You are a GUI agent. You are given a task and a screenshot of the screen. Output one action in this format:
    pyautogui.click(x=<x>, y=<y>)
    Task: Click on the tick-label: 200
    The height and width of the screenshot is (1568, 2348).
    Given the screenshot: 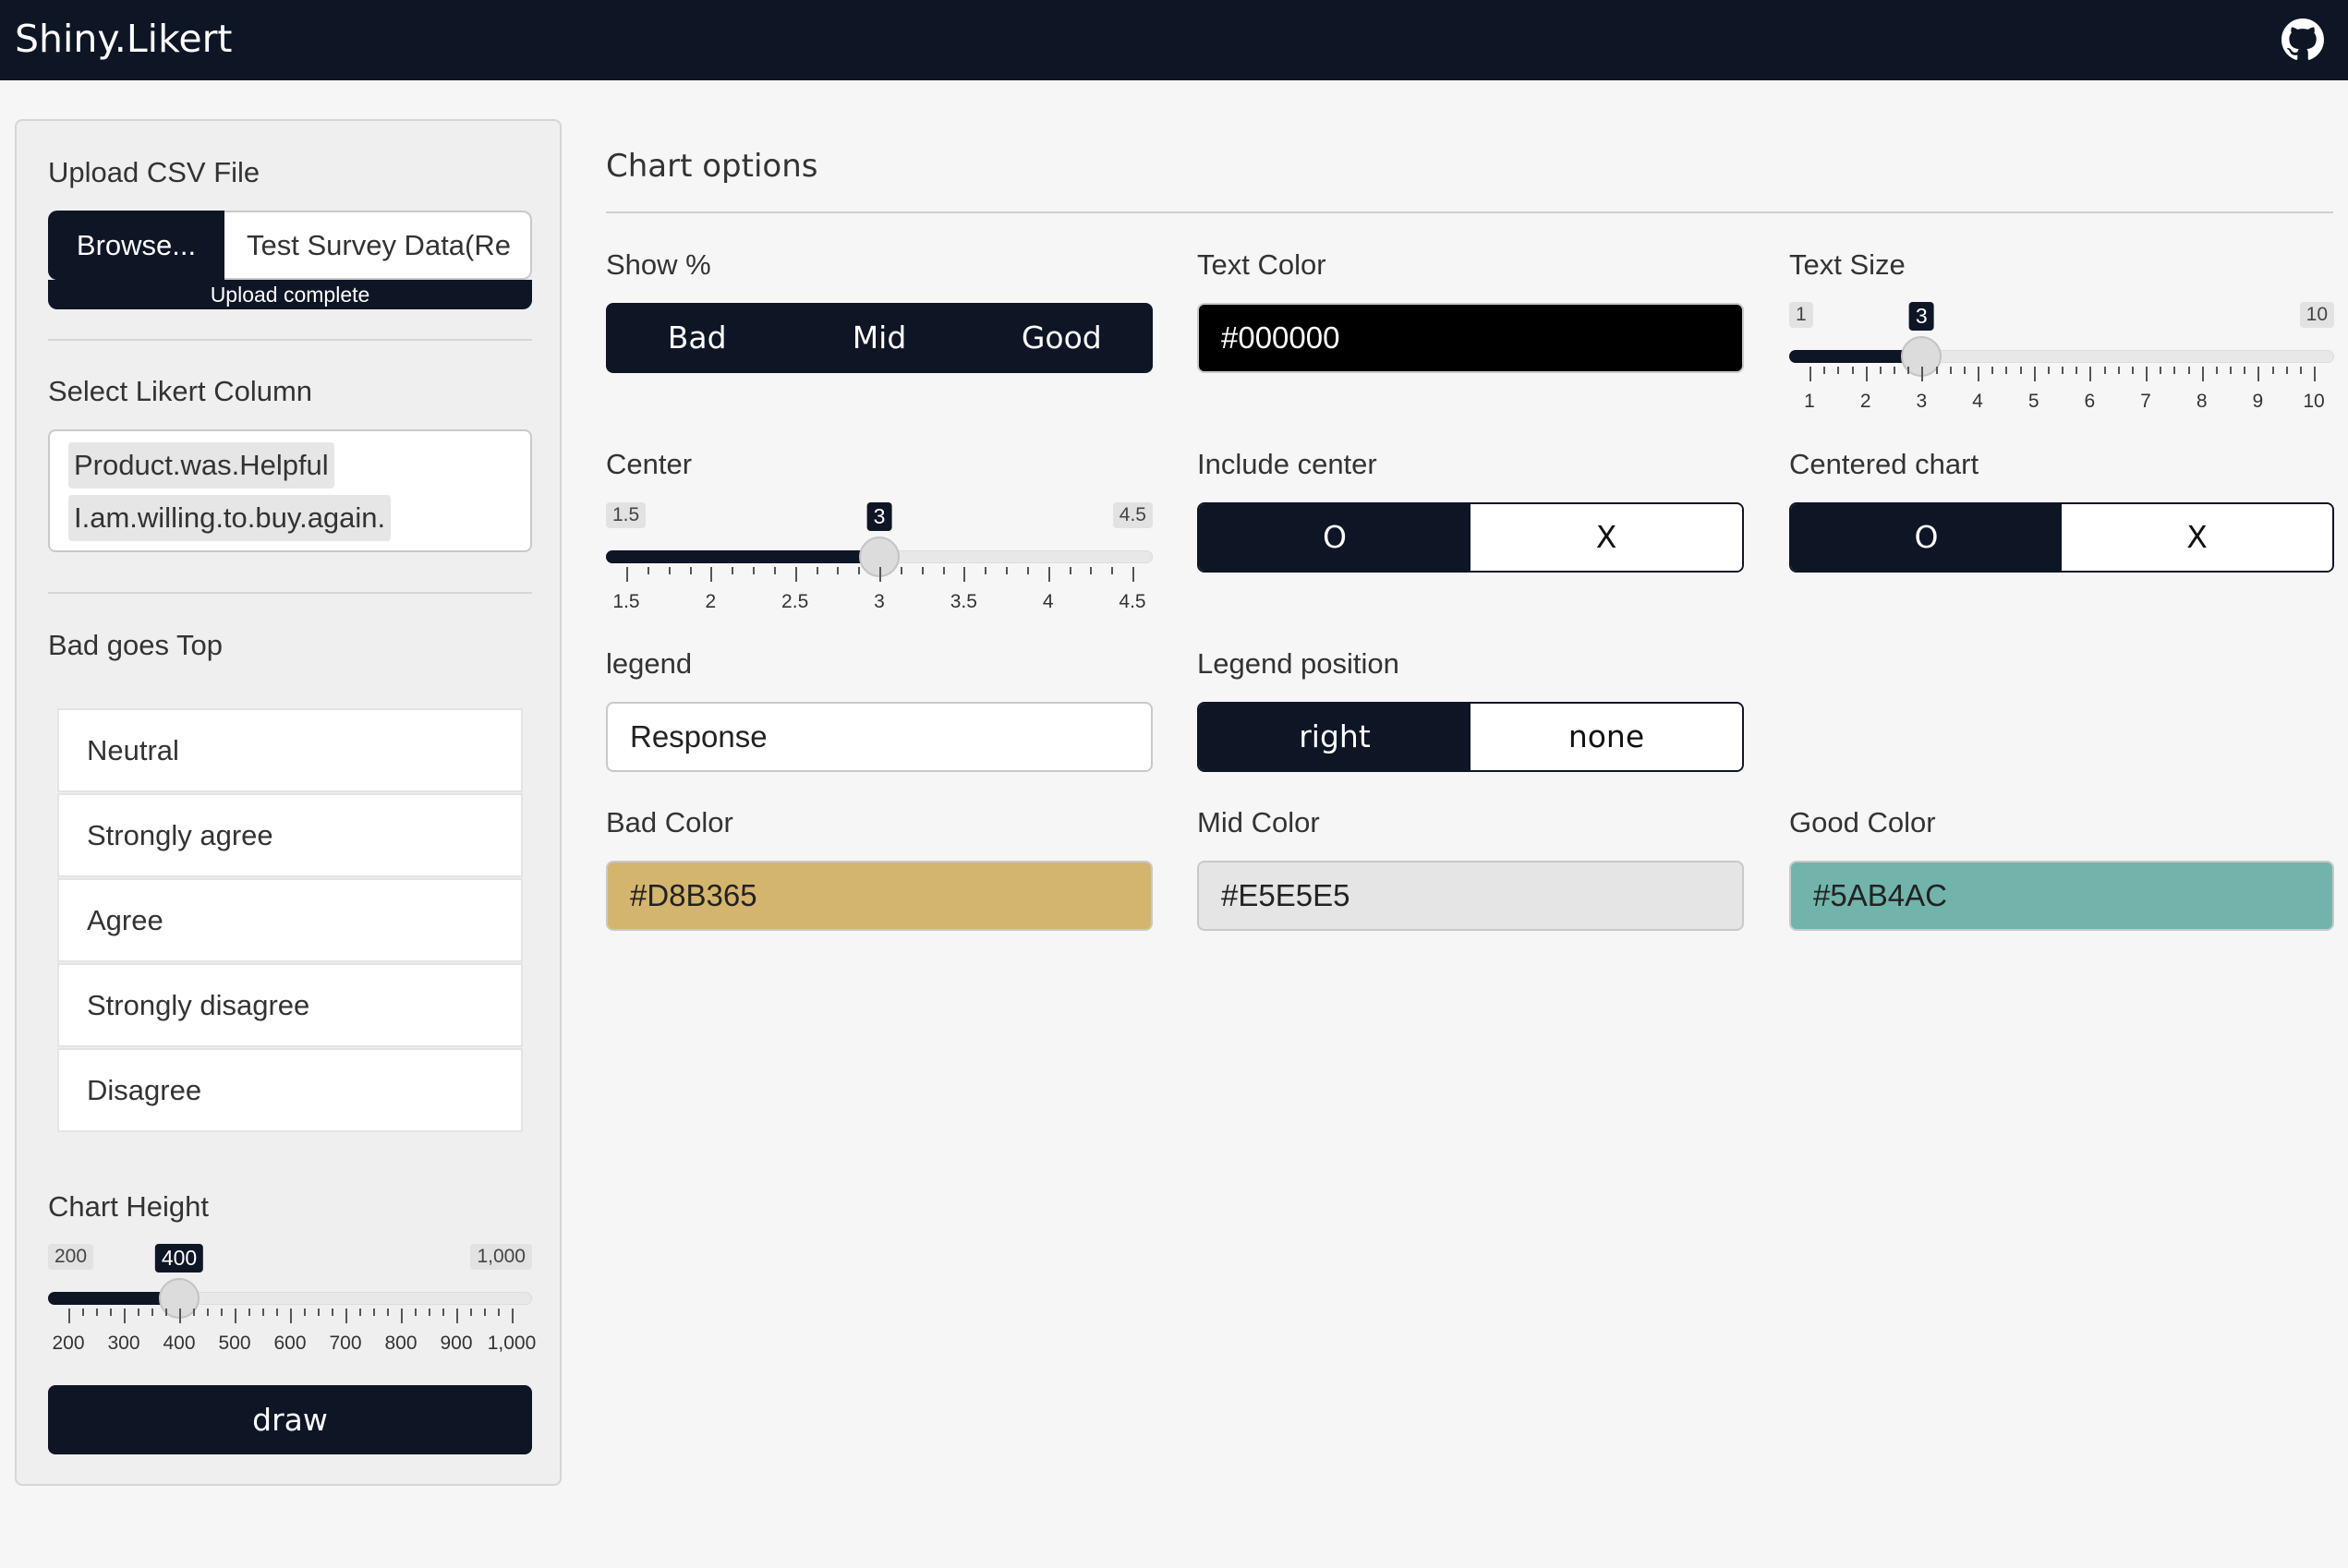 What is the action you would take?
    pyautogui.click(x=68, y=1343)
    